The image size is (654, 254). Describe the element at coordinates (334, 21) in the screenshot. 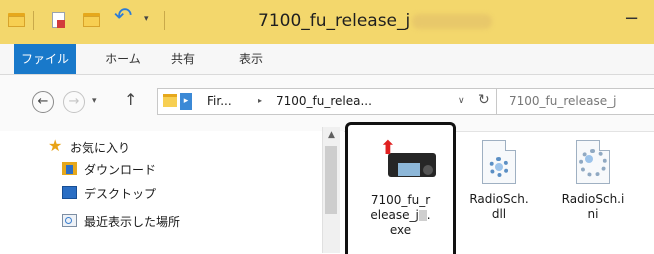

I see `window-title-text: 7100_fu_release_j` at that location.